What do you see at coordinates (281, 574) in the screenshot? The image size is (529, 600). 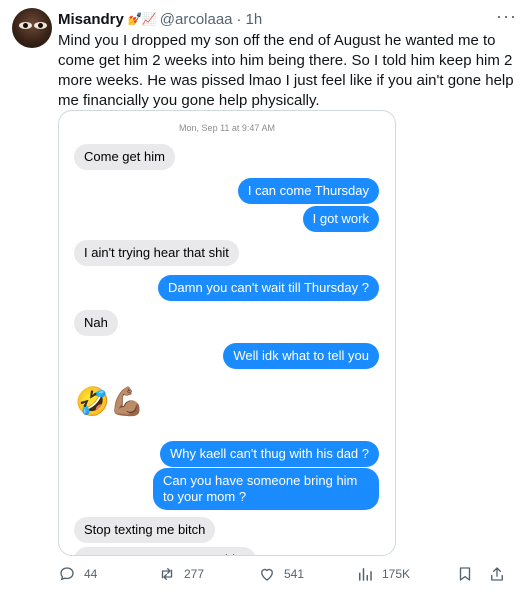 I see `like-button: 541` at bounding box center [281, 574].